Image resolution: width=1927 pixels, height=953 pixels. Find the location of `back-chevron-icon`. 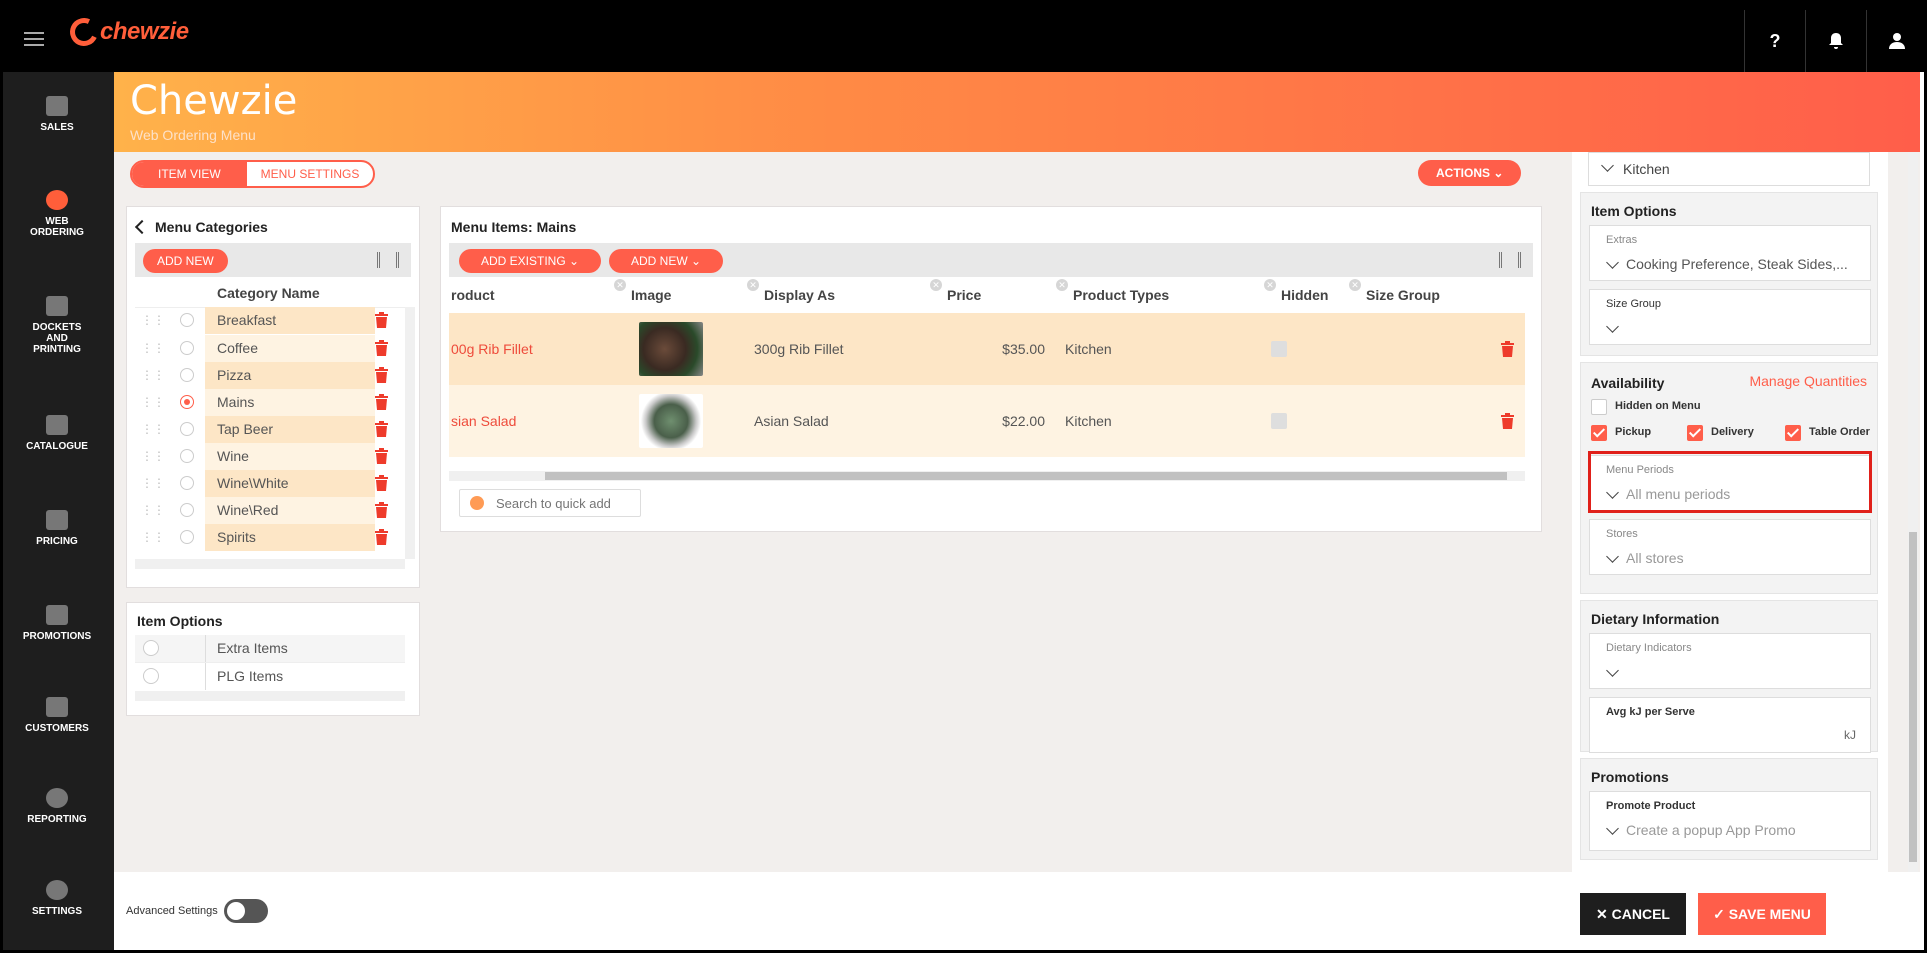

back-chevron-icon is located at coordinates (142, 227).